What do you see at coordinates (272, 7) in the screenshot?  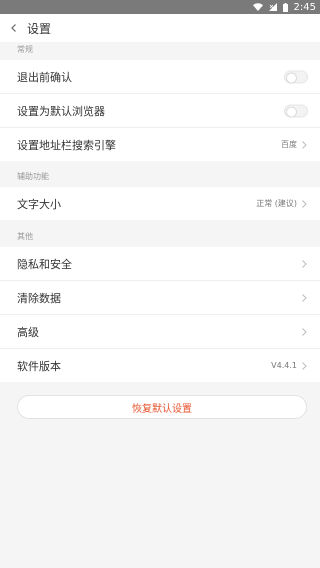 I see `signal-icon` at bounding box center [272, 7].